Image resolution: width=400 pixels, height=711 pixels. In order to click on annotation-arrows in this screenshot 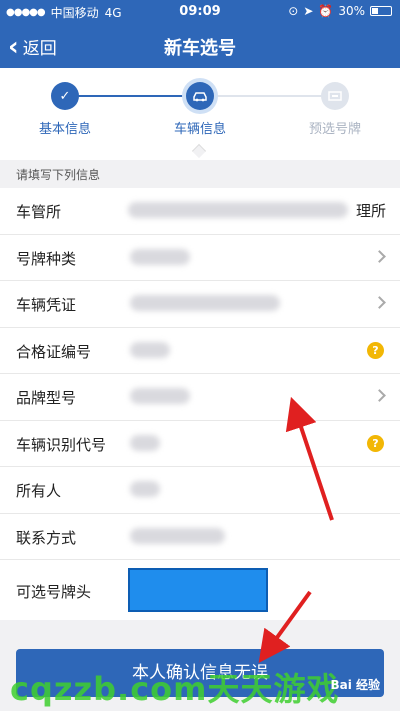, I will do `click(296, 529)`.